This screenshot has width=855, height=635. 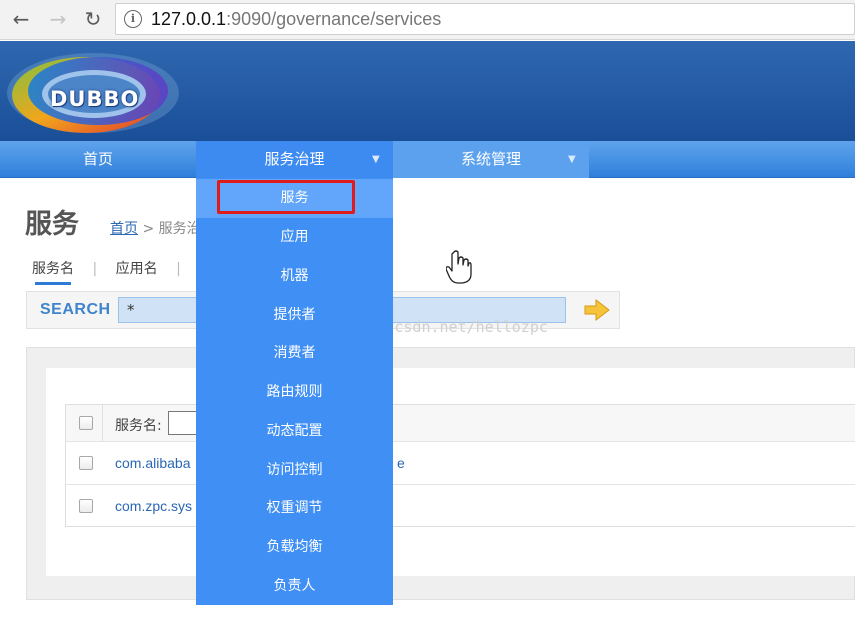 What do you see at coordinates (491, 159) in the screenshot?
I see `nav-system-management: 系统管理 ▼` at bounding box center [491, 159].